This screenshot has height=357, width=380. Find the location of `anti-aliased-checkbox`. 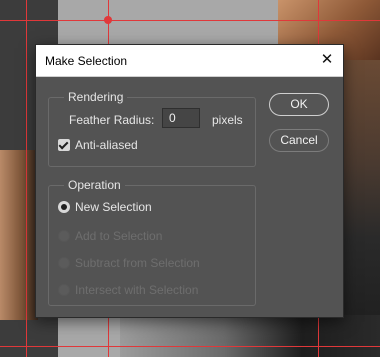

anti-aliased-checkbox is located at coordinates (64, 145).